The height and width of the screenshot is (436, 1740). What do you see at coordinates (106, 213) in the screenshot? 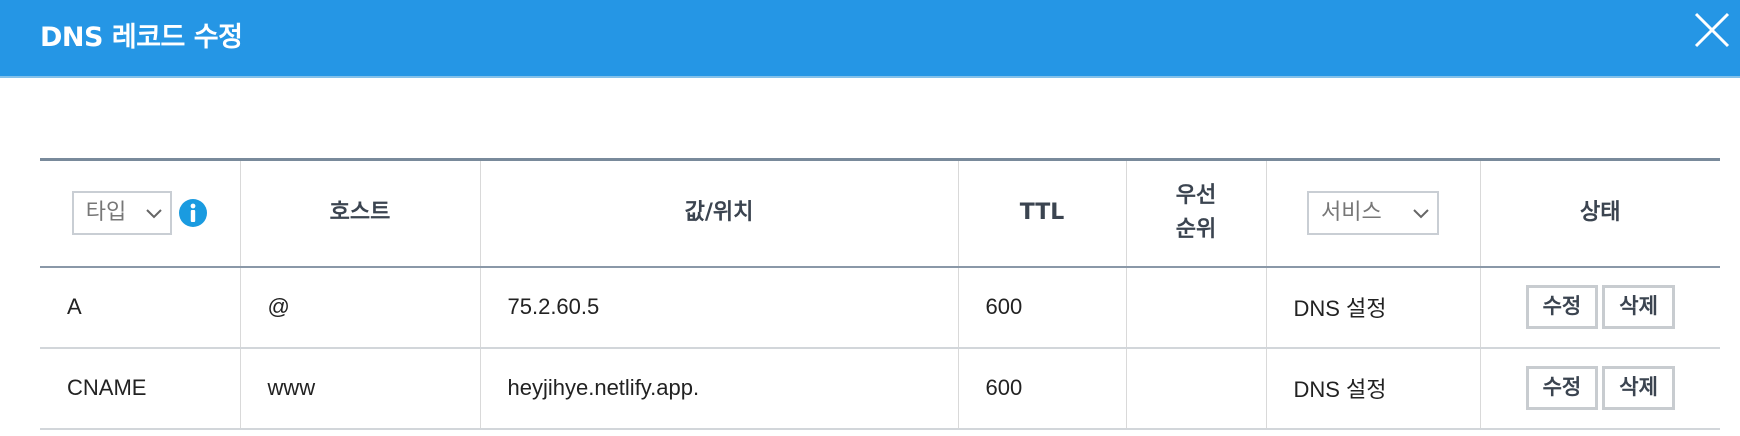
I see `type-select-label: 타입` at bounding box center [106, 213].